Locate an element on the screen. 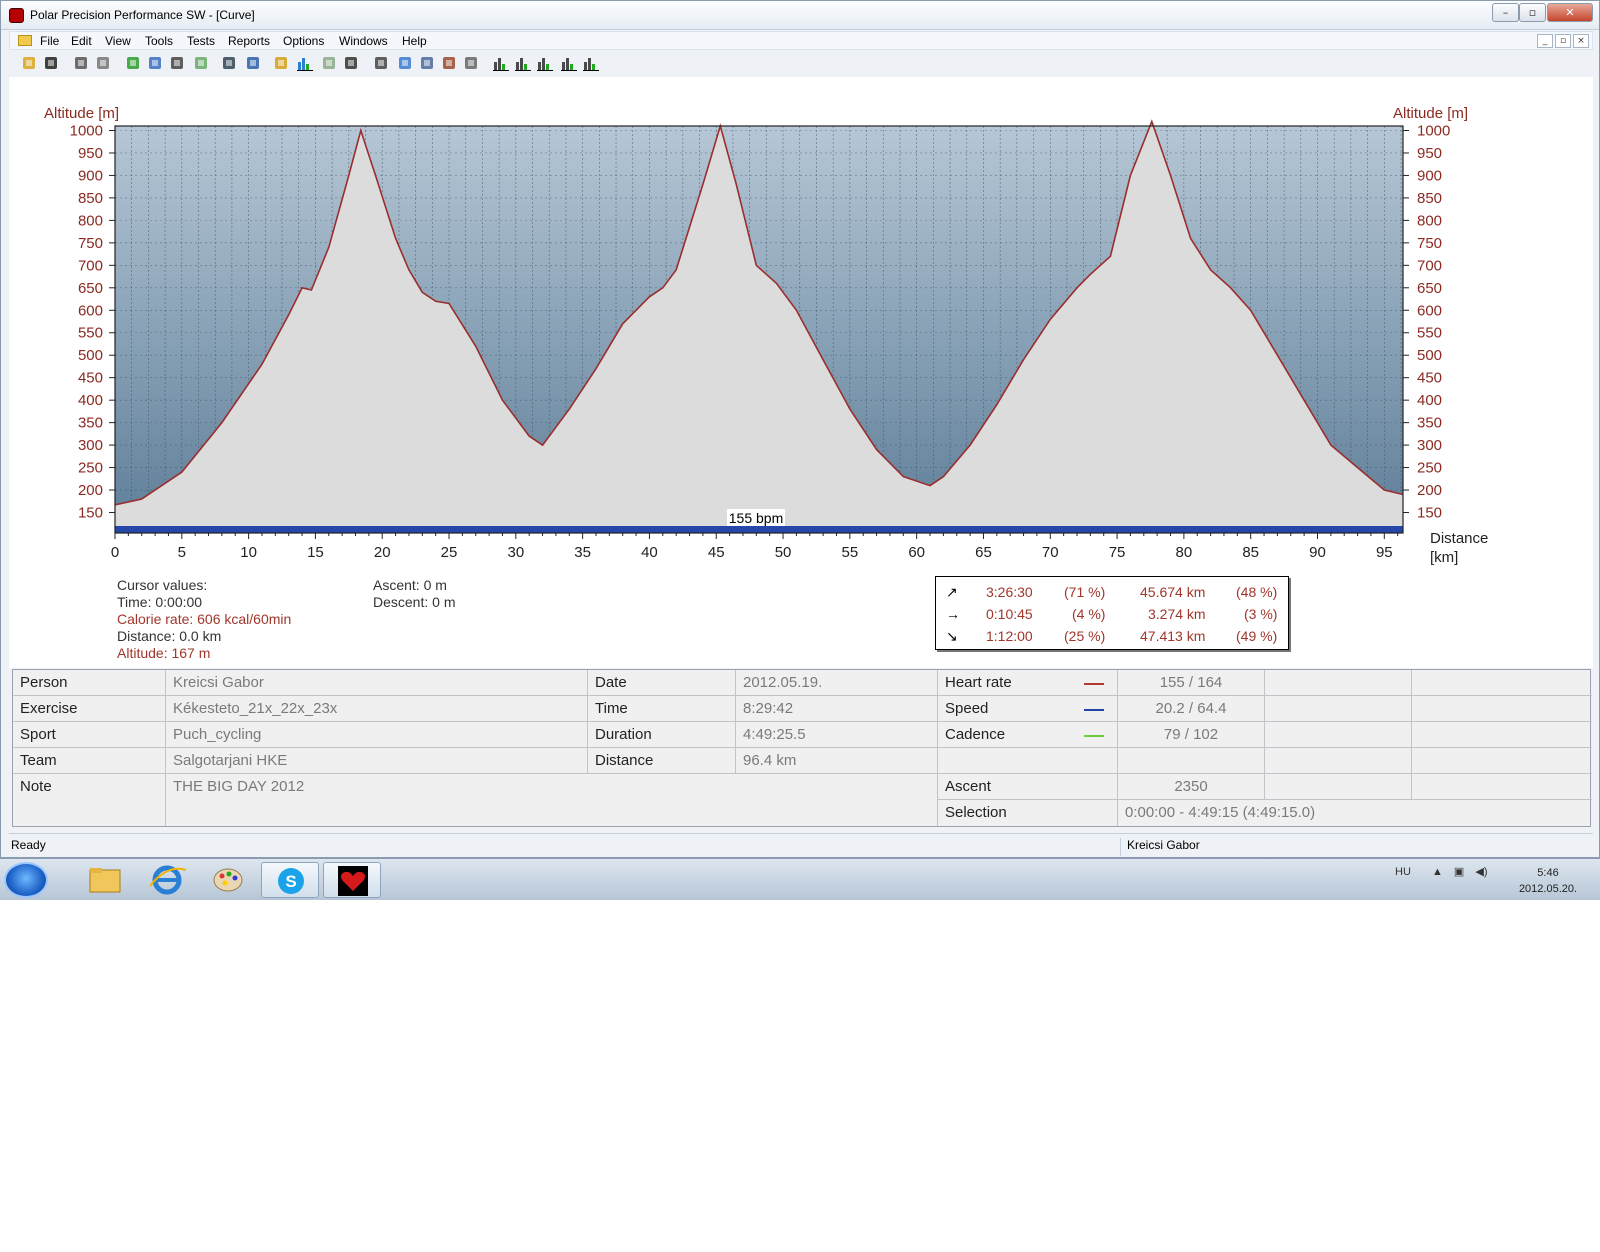  svg-text: S is located at coordinates (290, 881).